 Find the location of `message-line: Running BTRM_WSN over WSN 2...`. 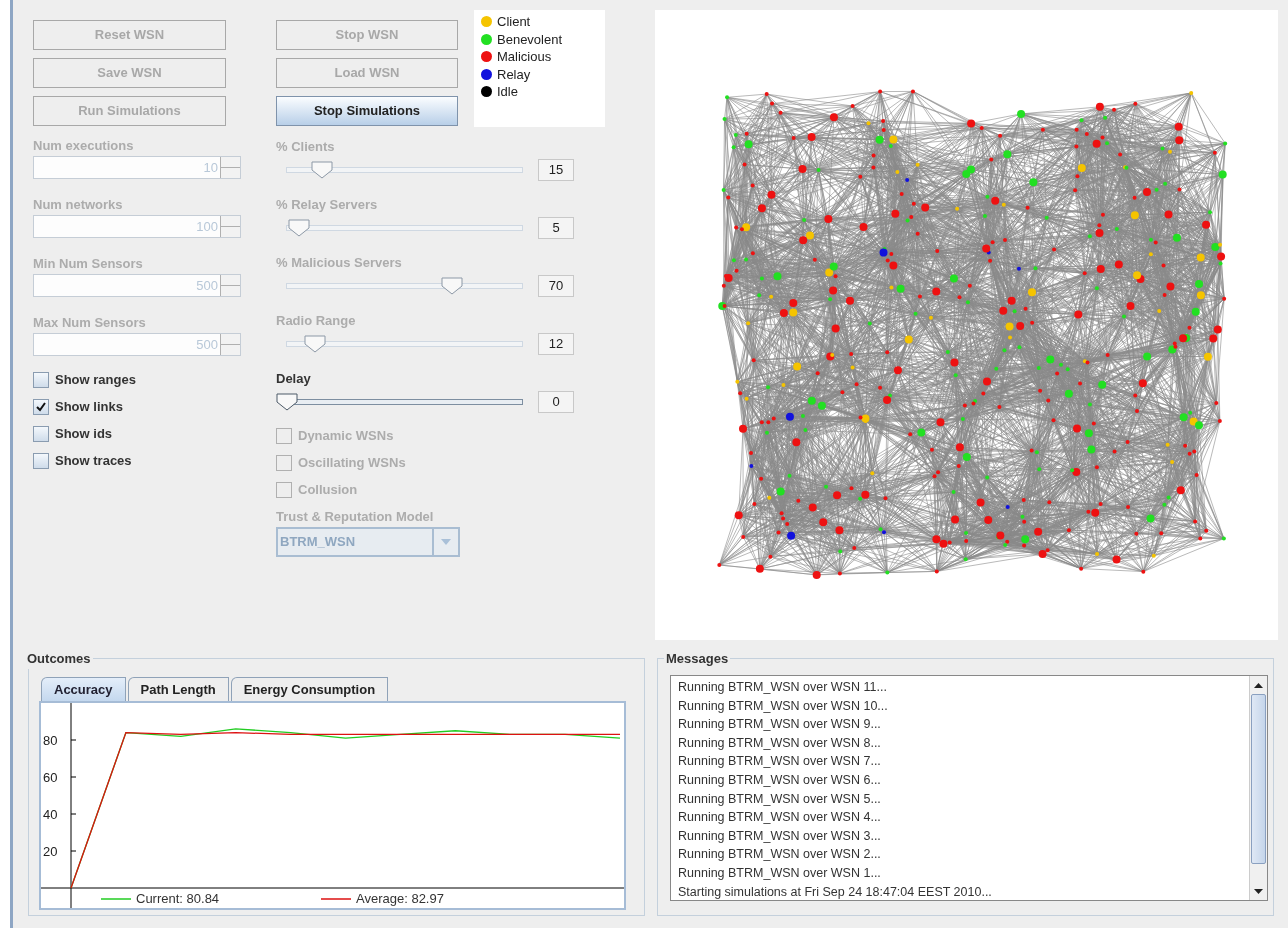

message-line: Running BTRM_WSN over WSN 2... is located at coordinates (780, 855).